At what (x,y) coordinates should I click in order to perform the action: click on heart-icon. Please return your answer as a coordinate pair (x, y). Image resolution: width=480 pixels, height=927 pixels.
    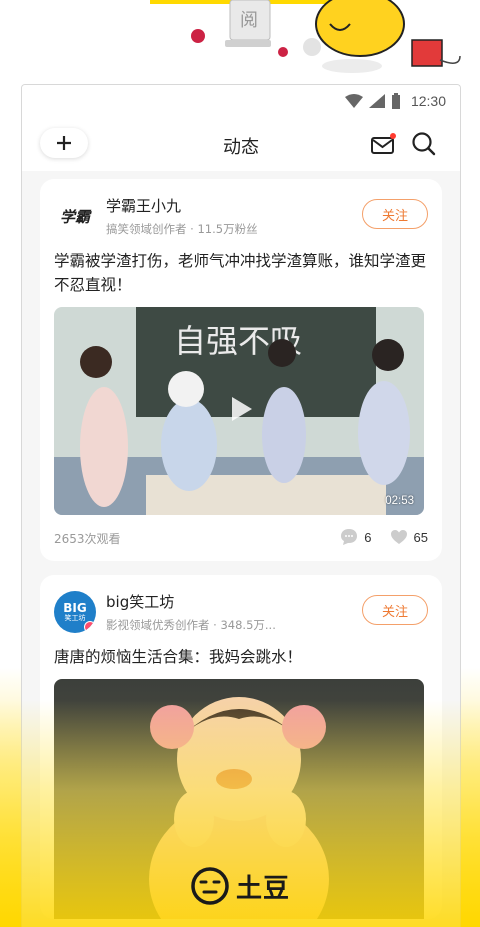
    Looking at the image, I should click on (398, 537).